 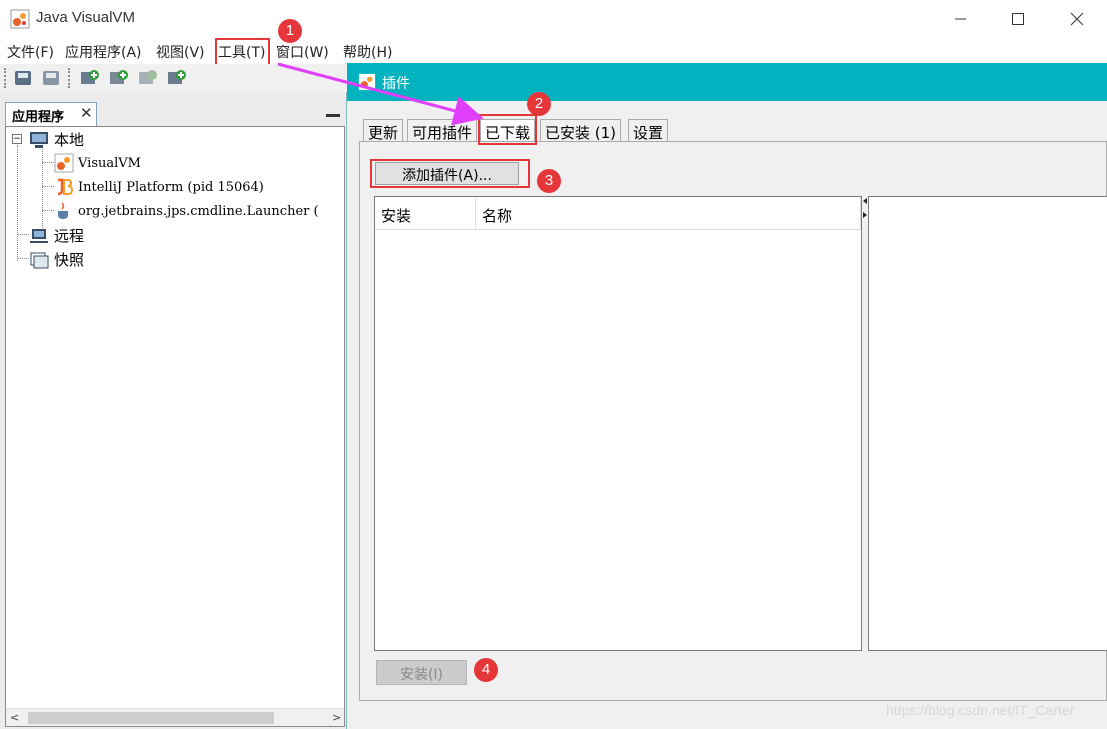 I want to click on install-button: 安装(I), so click(x=421, y=672).